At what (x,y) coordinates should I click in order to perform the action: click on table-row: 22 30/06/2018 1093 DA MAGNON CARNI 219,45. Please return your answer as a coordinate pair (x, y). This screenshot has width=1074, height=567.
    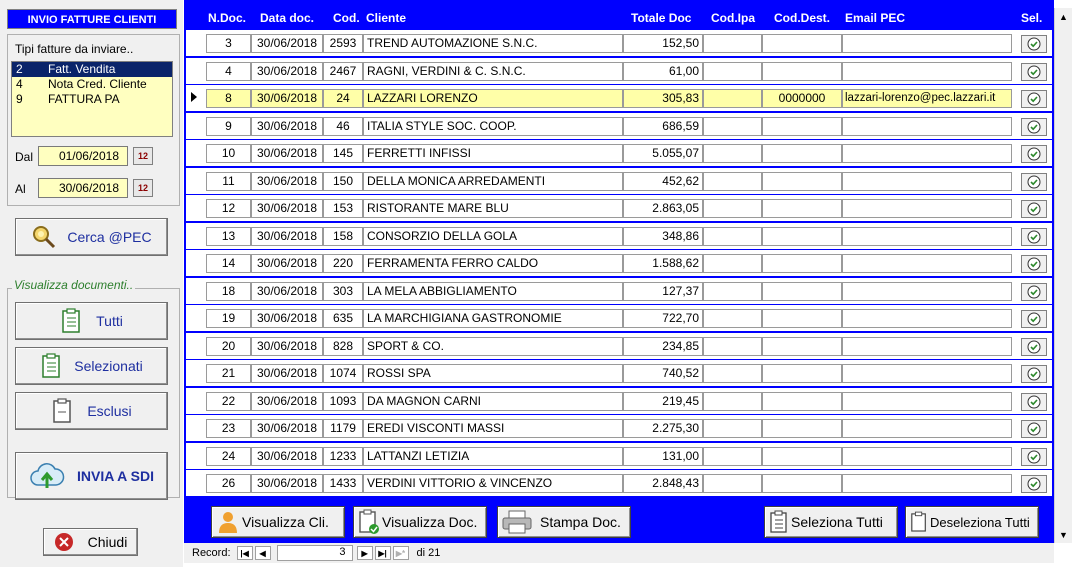
    Looking at the image, I should click on (619, 400).